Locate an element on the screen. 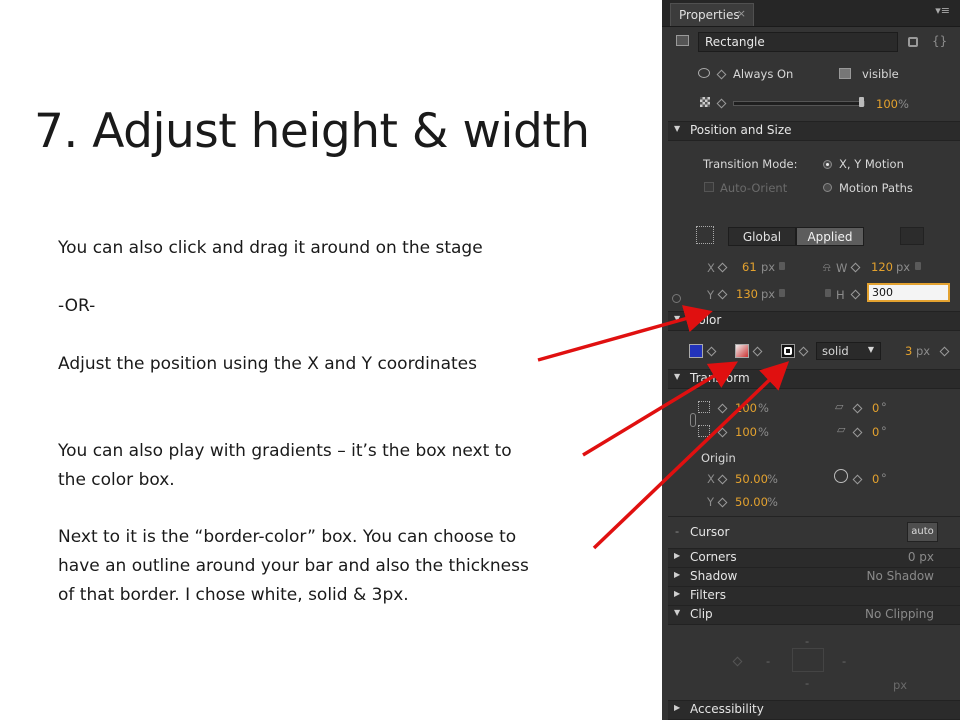 This screenshot has height=720, width=960. arrow-to-border-color is located at coordinates (691, 455).